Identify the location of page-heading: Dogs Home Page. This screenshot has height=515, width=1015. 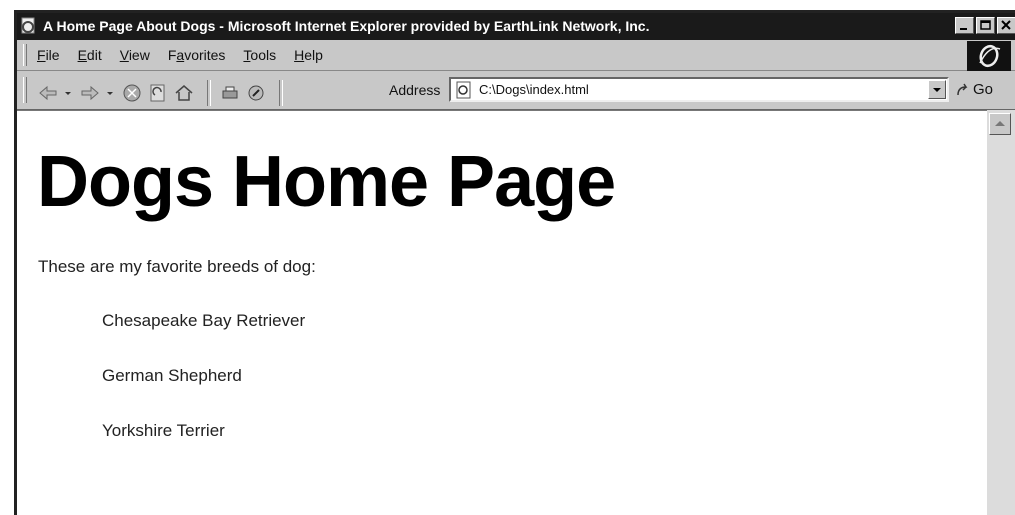
(326, 182).